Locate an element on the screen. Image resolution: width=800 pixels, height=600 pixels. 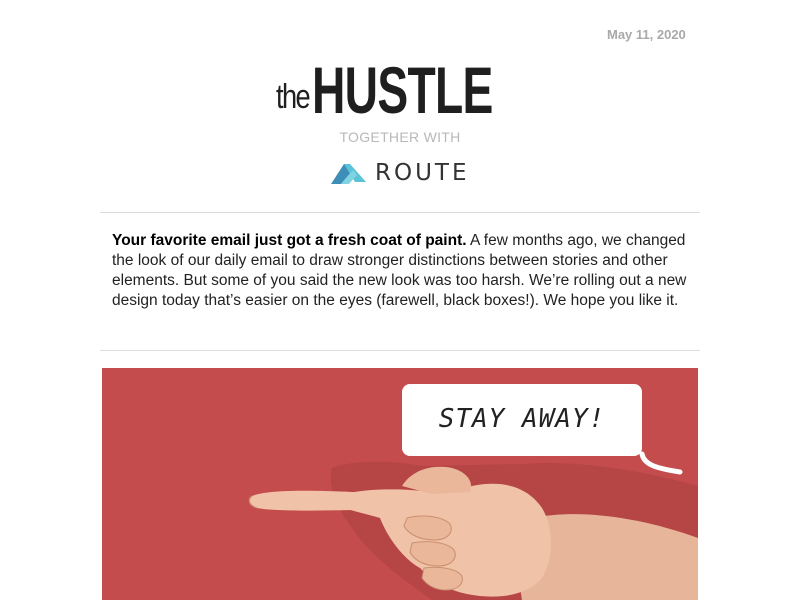
logo-hustle-text: HUSTLE is located at coordinates (402, 89).